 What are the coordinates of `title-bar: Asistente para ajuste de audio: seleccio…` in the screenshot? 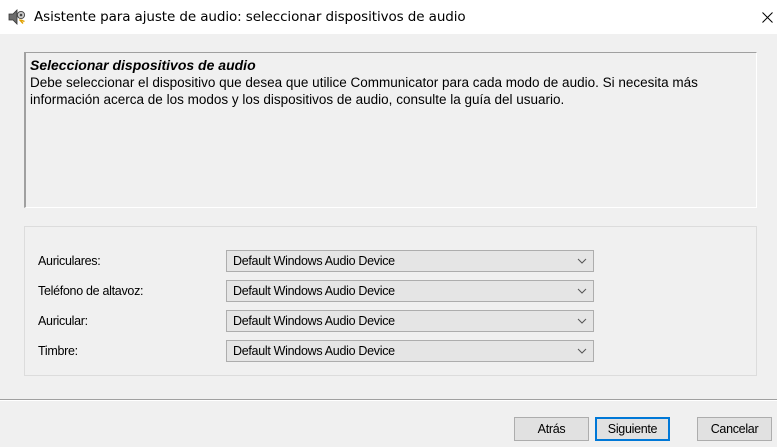 It's located at (388, 17).